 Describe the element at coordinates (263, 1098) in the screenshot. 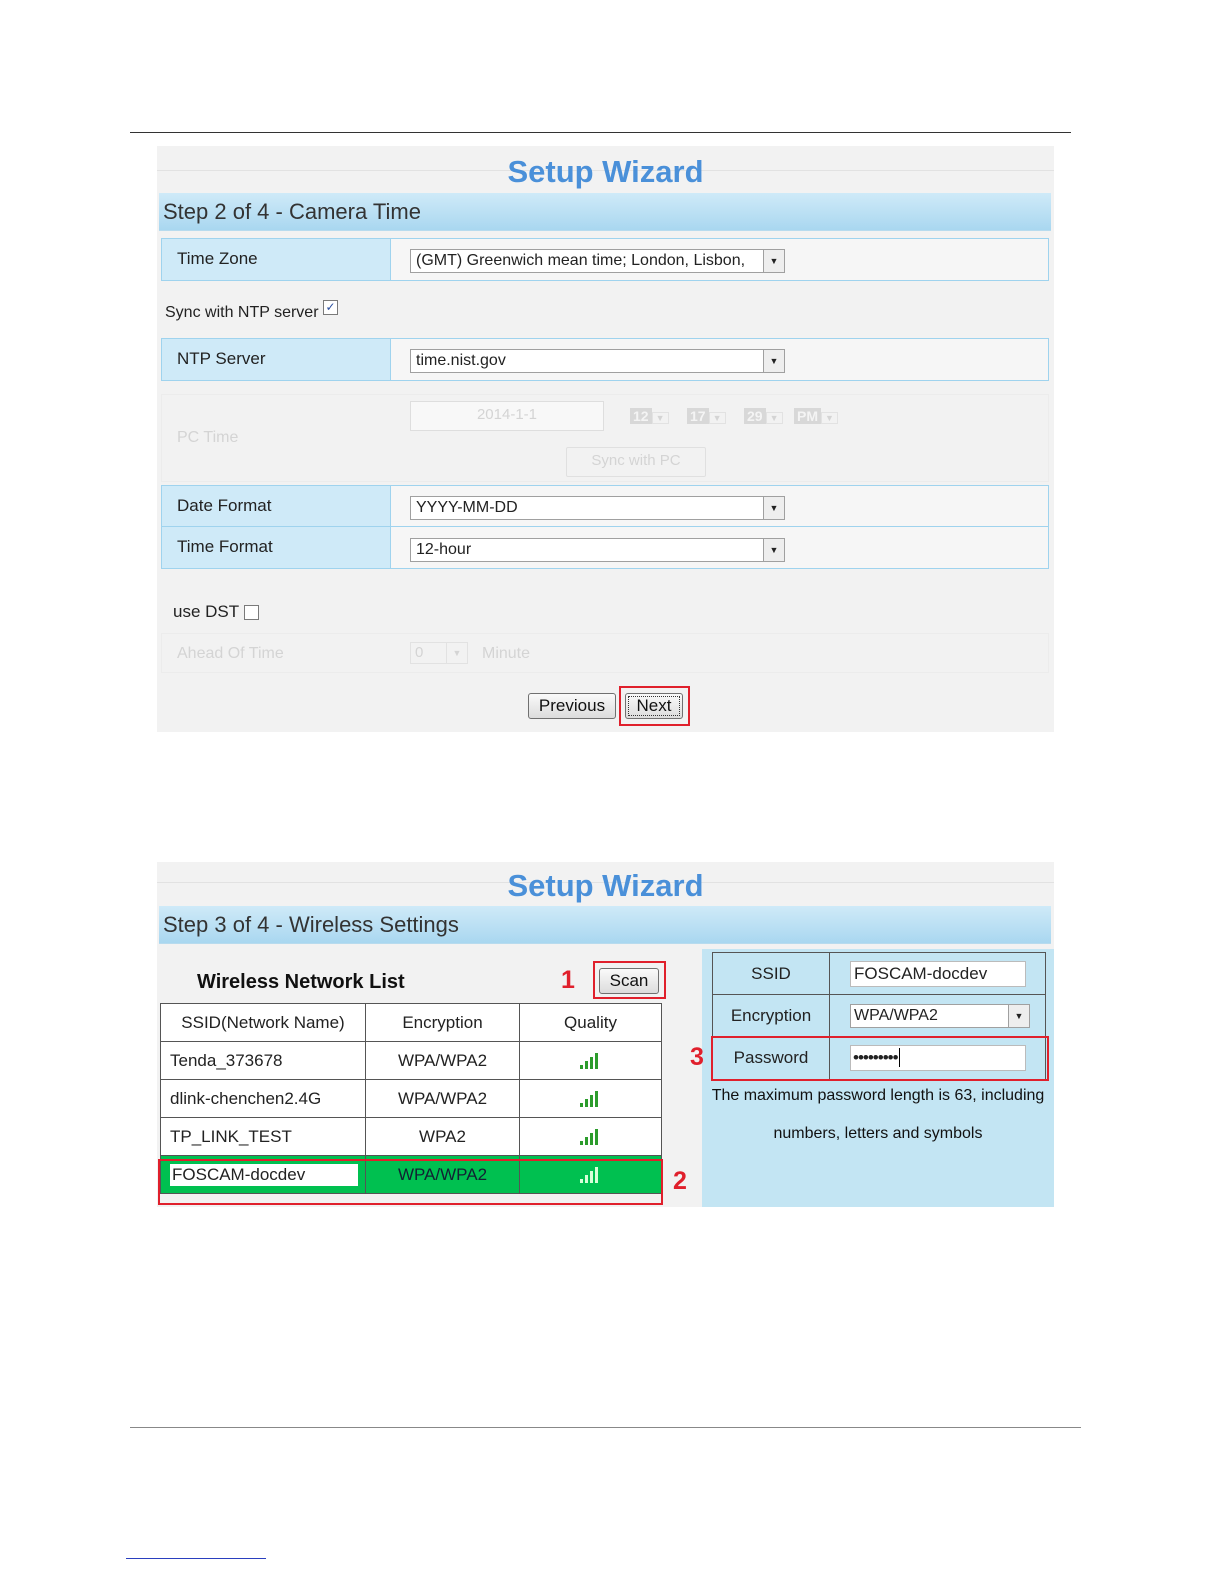

I see `network-ssid: dlink-chenchen2.4G` at that location.